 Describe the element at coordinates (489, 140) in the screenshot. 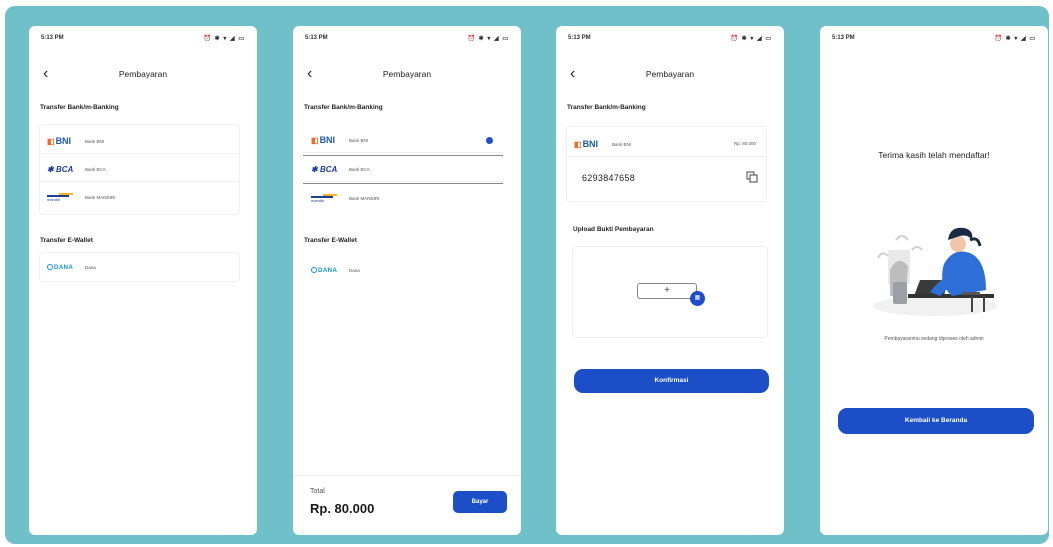

I see `selected-radio-icon` at that location.